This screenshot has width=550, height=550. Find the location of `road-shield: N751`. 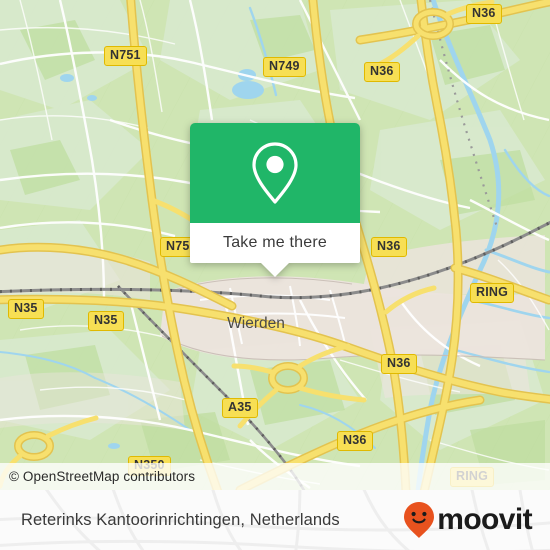

road-shield: N751 is located at coordinates (125, 56).